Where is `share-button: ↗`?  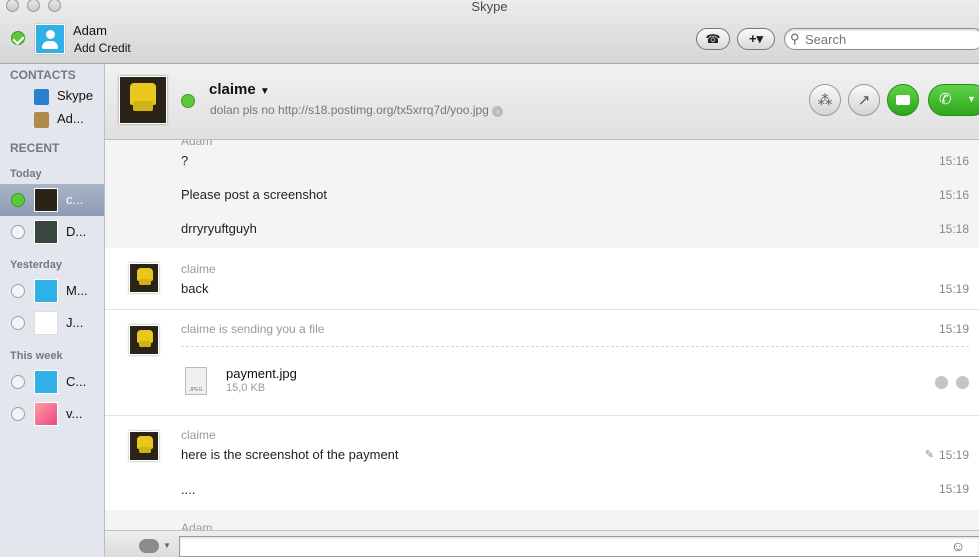
share-button: ↗ is located at coordinates (864, 100).